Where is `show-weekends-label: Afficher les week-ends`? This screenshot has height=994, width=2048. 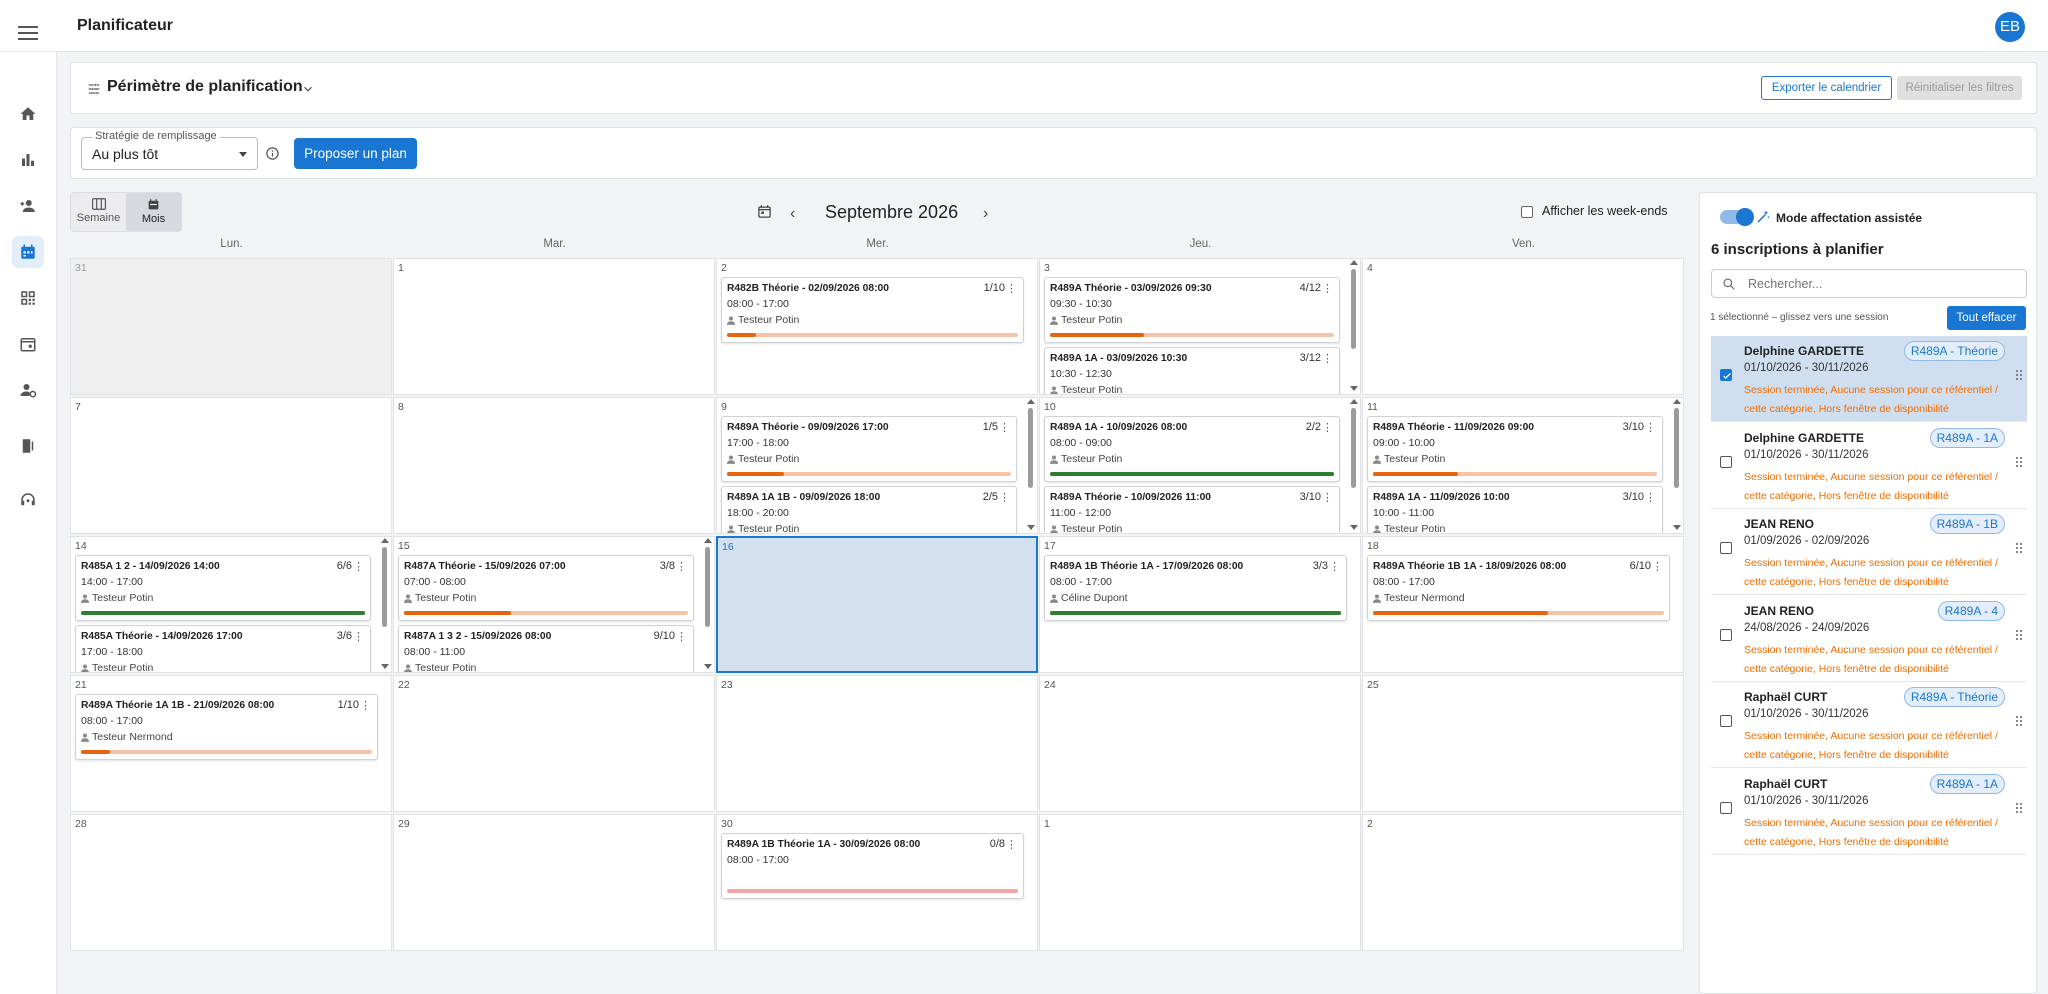
show-weekends-label: Afficher les week-ends is located at coordinates (1605, 211).